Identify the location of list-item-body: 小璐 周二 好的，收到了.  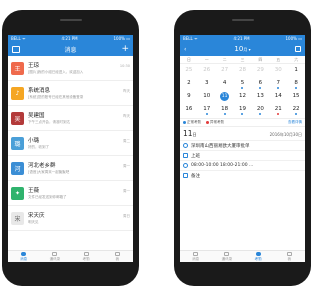
(79, 143).